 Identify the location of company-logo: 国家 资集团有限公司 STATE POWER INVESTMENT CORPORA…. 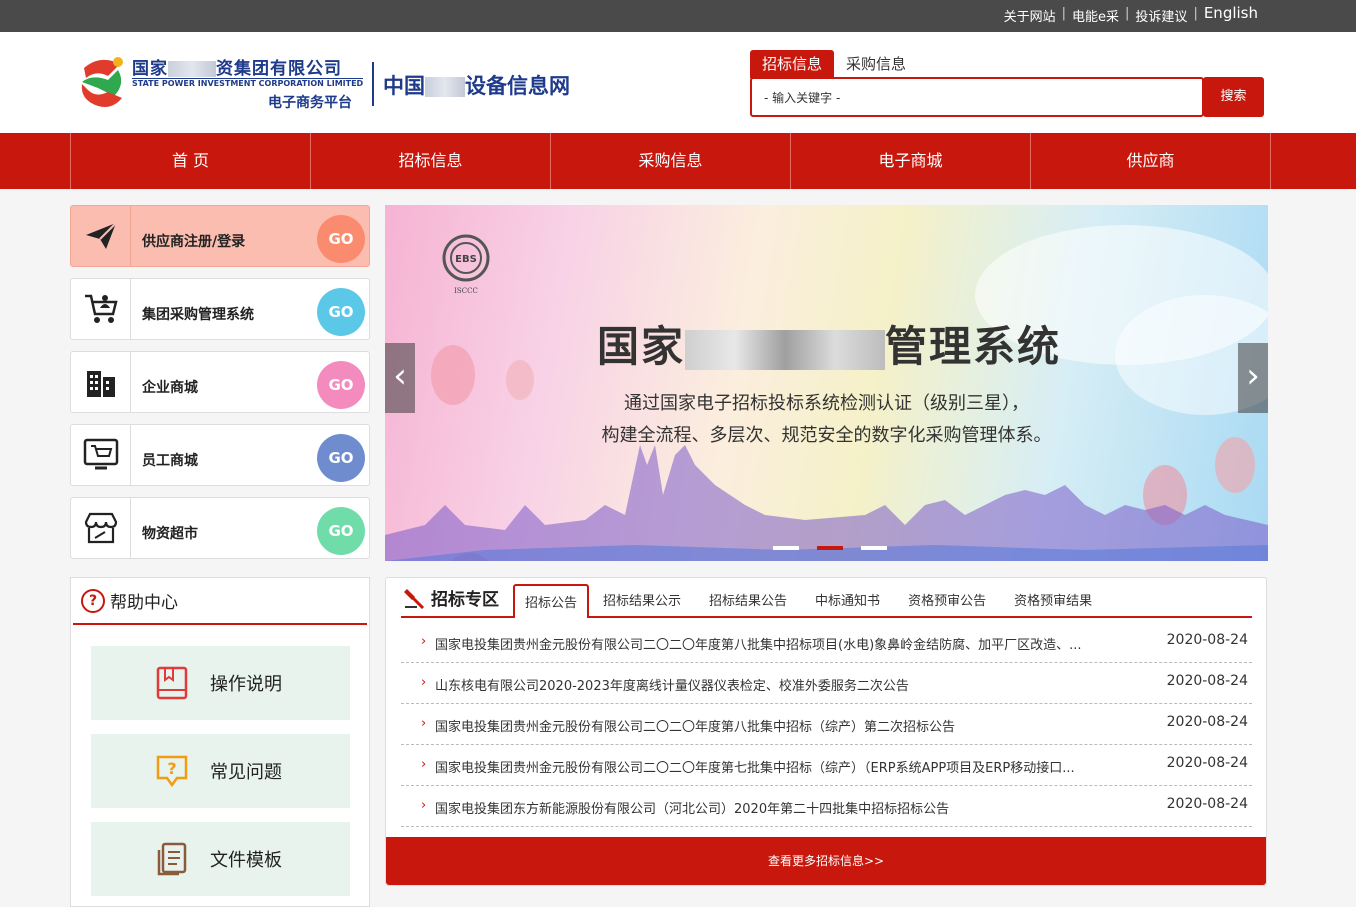
(223, 84).